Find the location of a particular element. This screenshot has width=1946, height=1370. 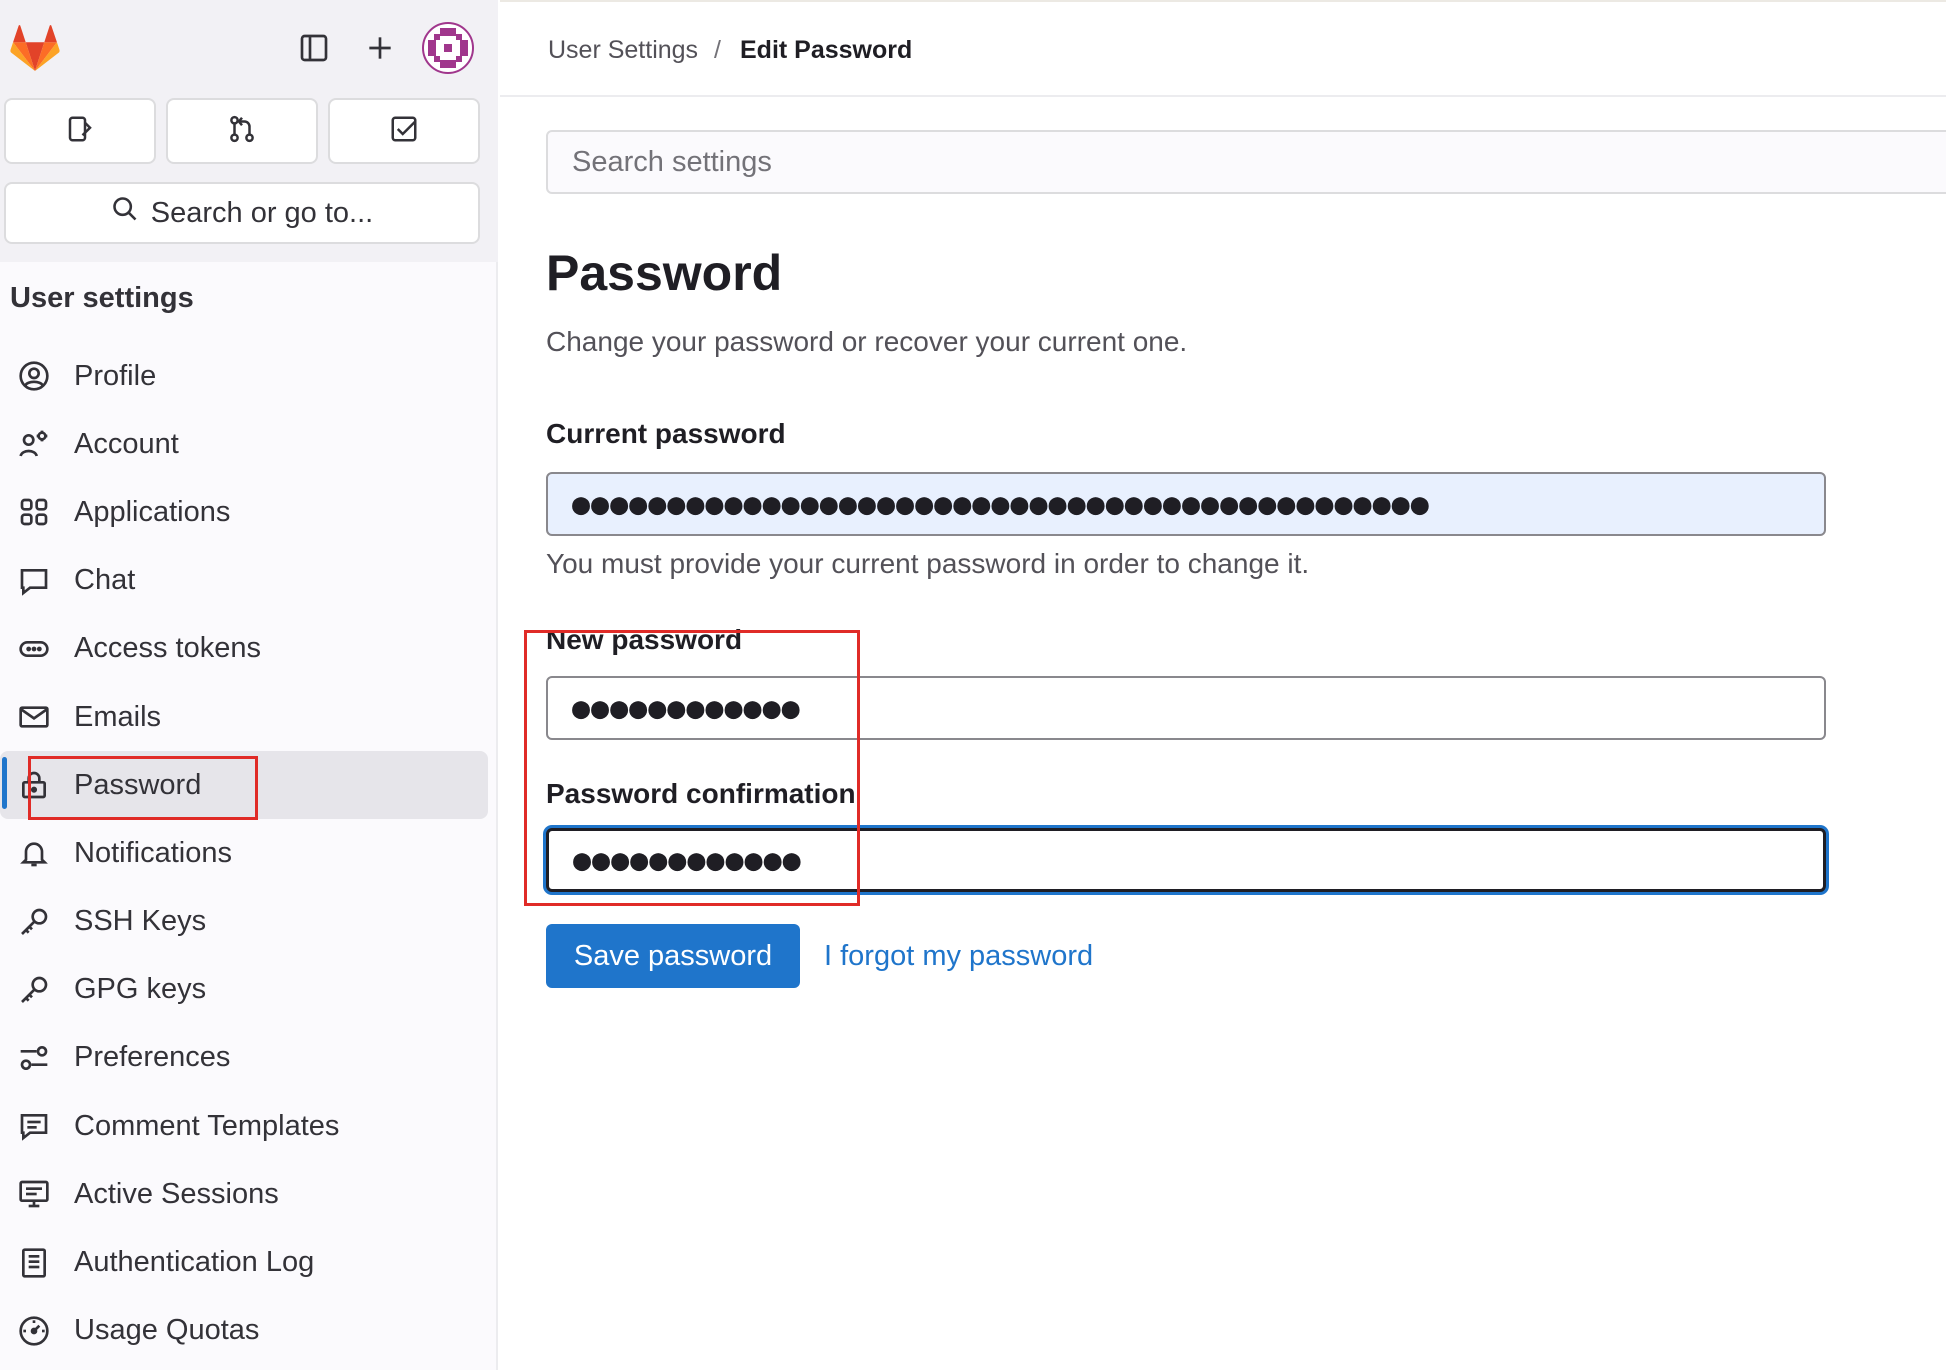

sidebar-title: User settings is located at coordinates (102, 298).